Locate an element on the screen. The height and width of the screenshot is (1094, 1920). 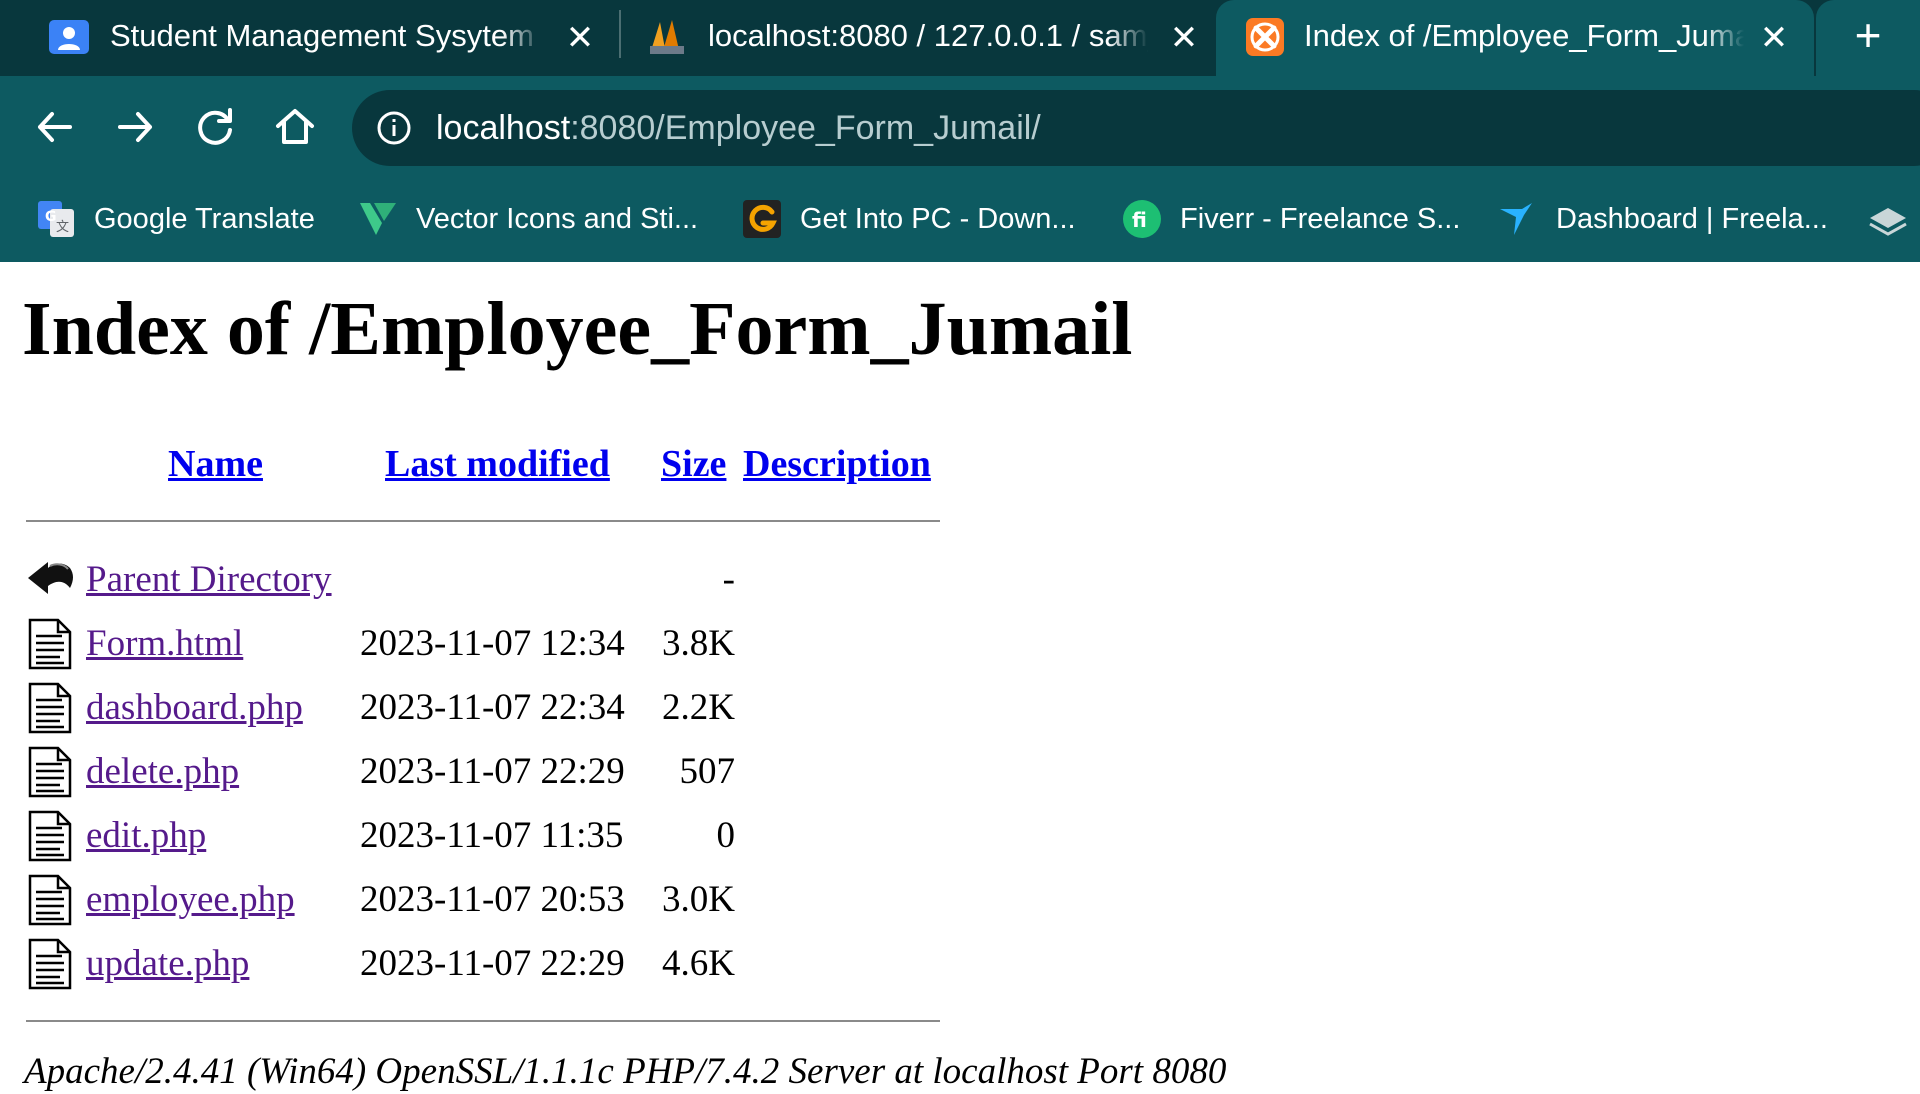
file-modified: 2023-11-07 12:34 is located at coordinates (492, 643).